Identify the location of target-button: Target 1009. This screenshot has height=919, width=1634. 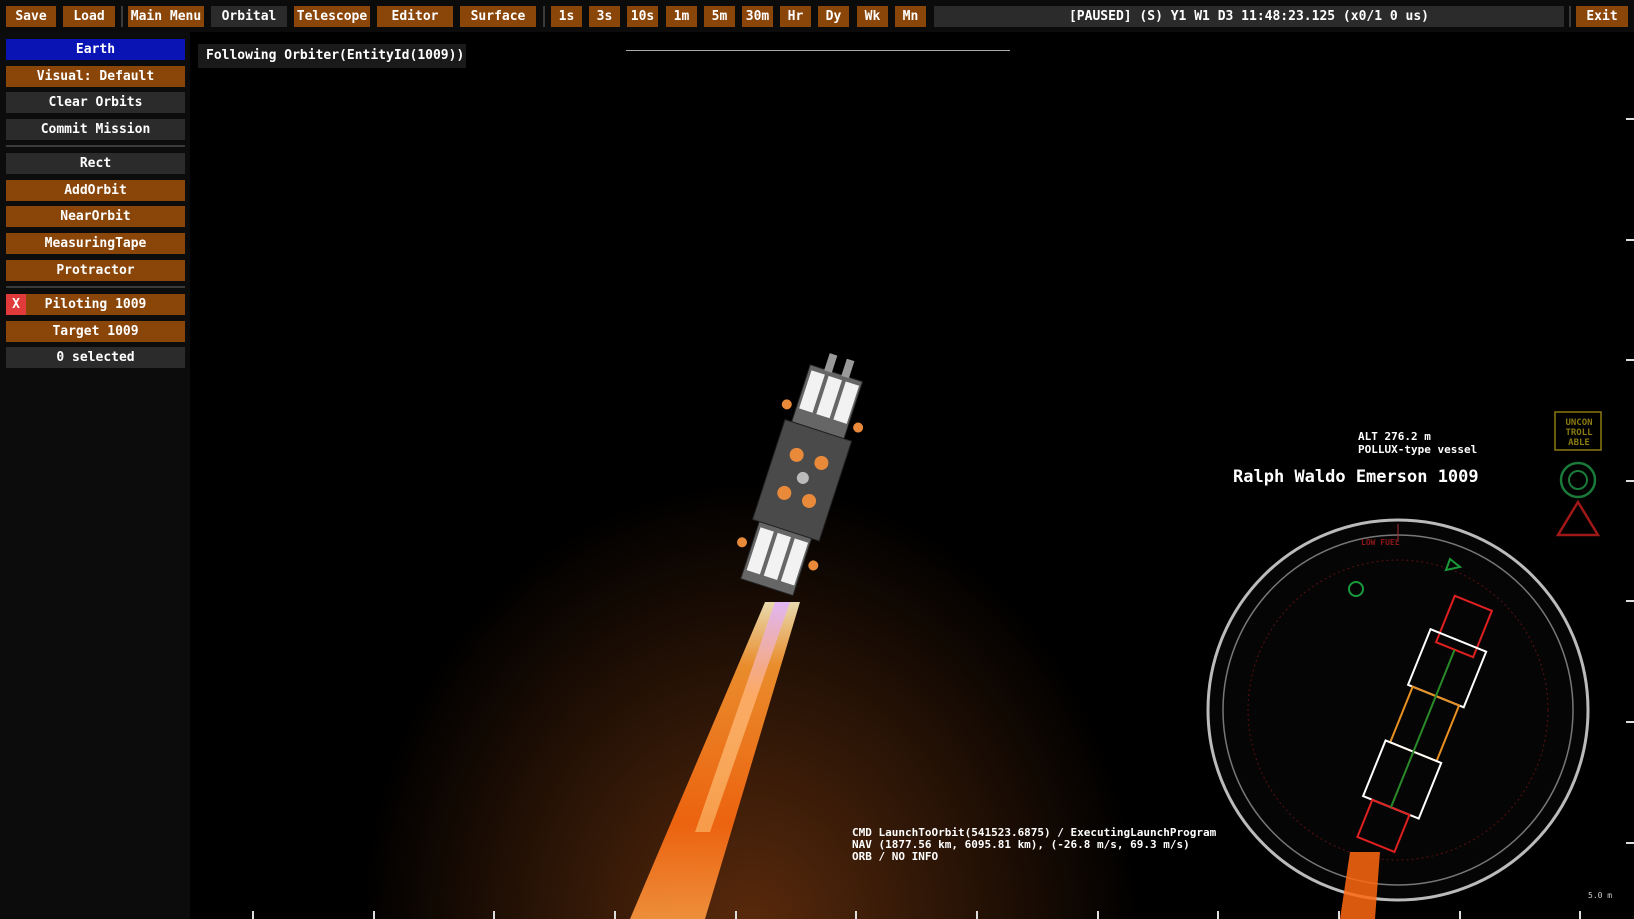
(95, 331).